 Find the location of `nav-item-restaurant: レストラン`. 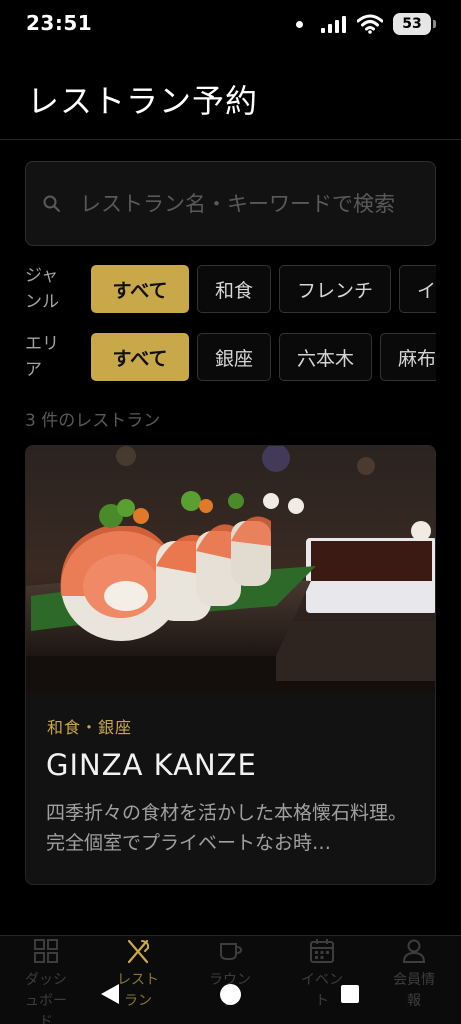

nav-item-restaurant: レストラン is located at coordinates (138, 980).